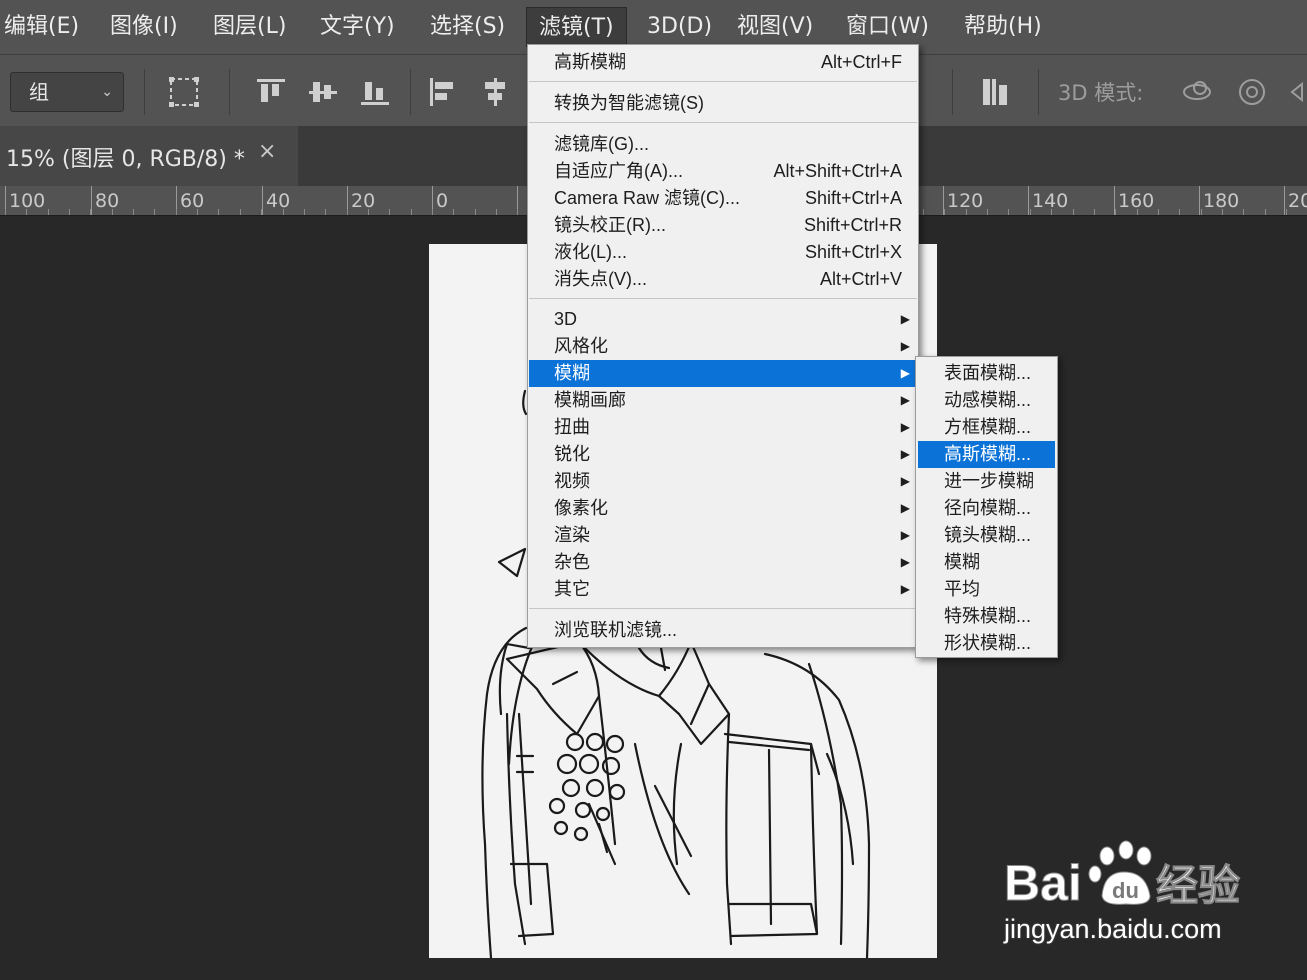 This screenshot has height=980, width=1307. I want to click on watermark-url: jingyan.baidu.com, so click(1113, 929).